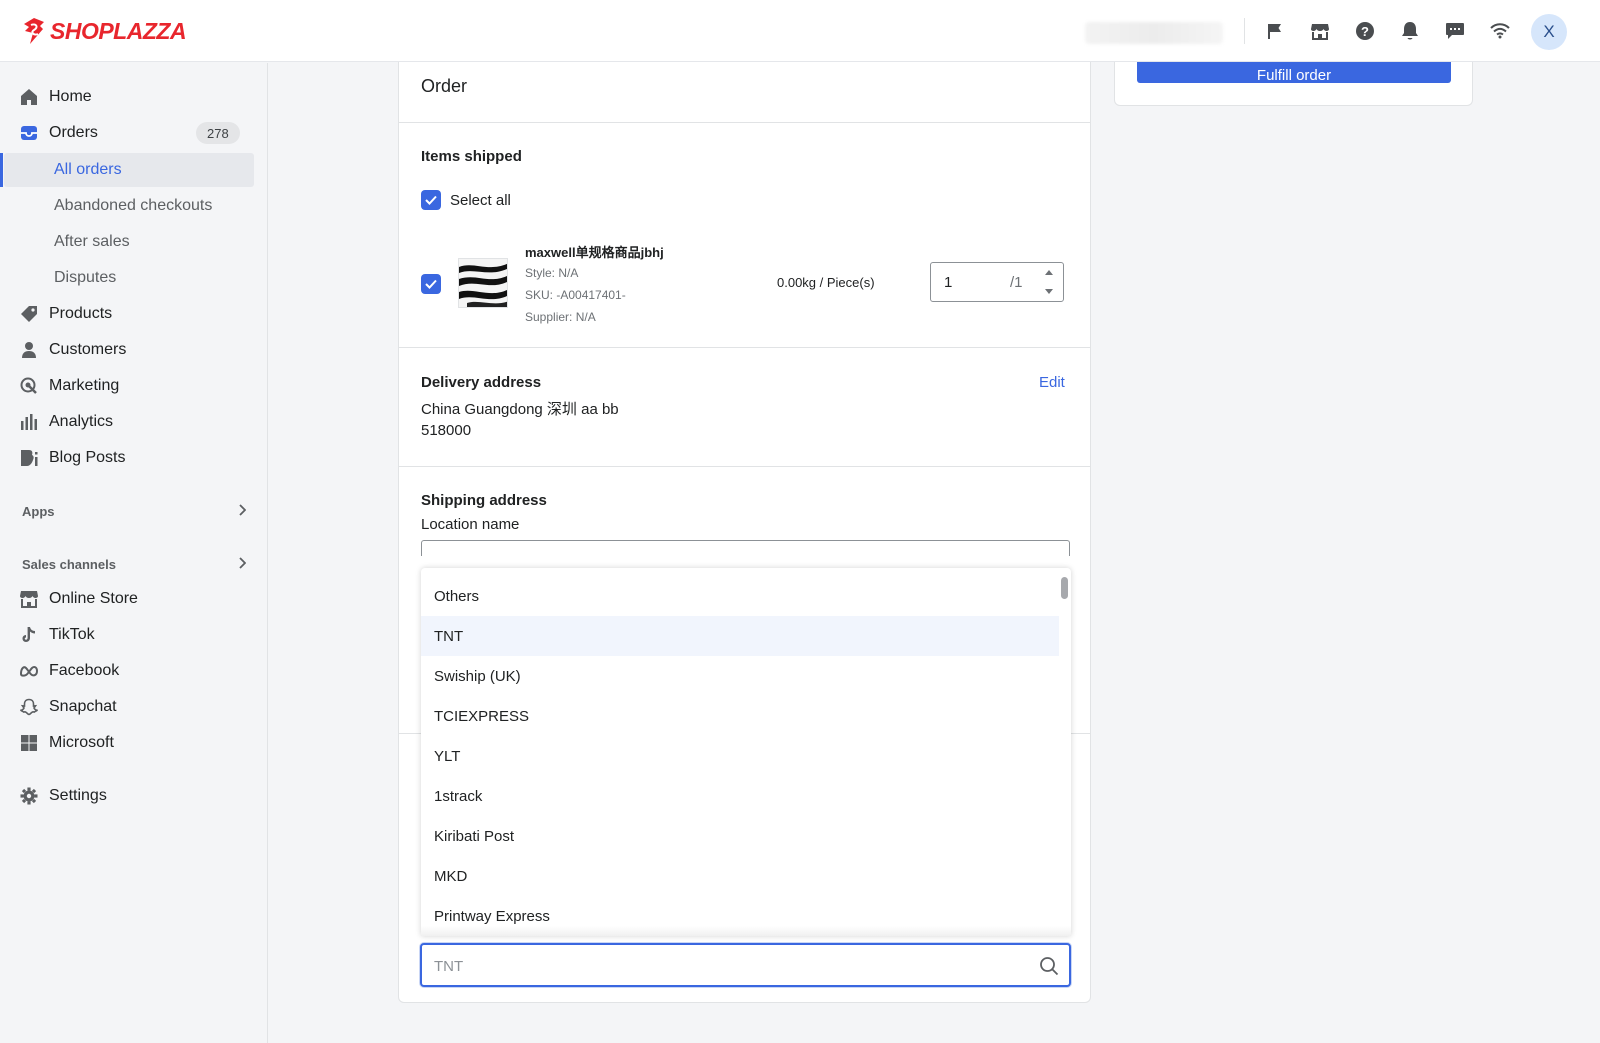 The height and width of the screenshot is (1043, 1600). I want to click on fulfill-card: Fulfill order, so click(1293, 84).